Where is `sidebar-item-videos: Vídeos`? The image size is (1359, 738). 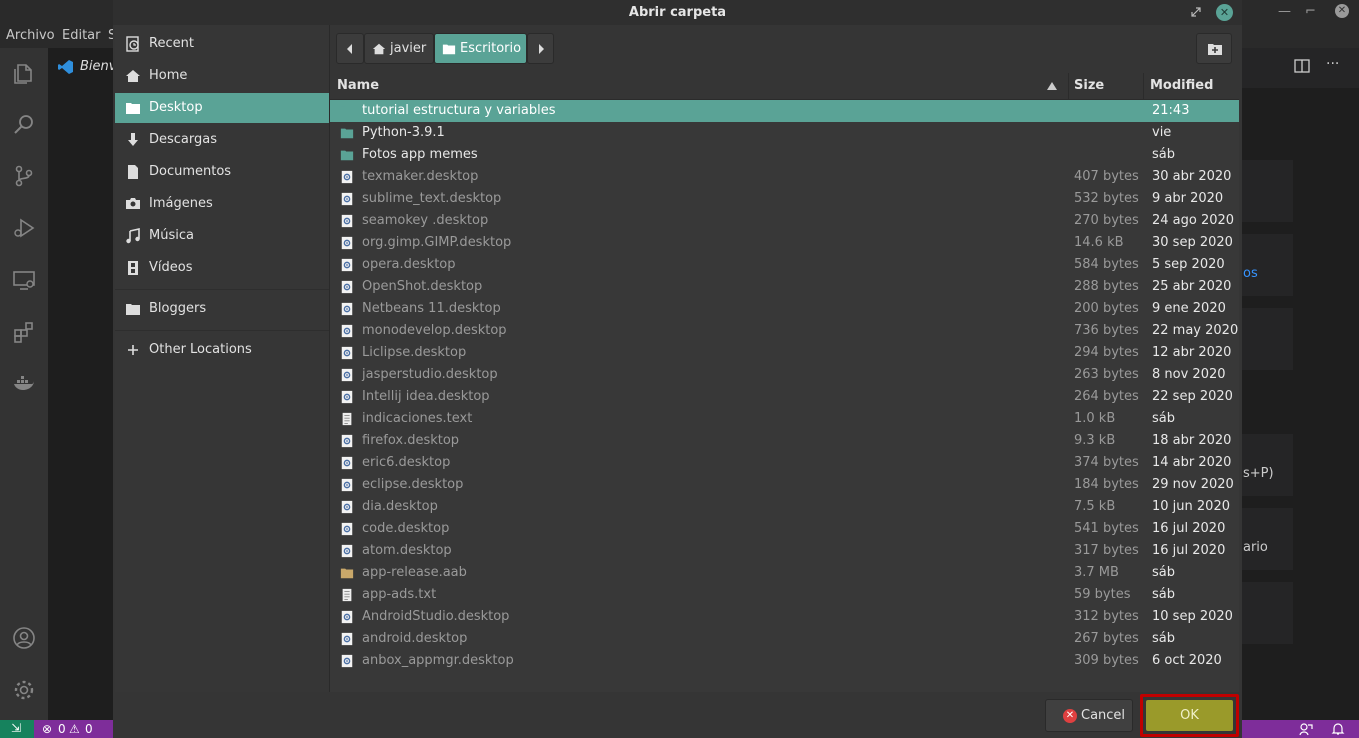 sidebar-item-videos: Vídeos is located at coordinates (222, 268).